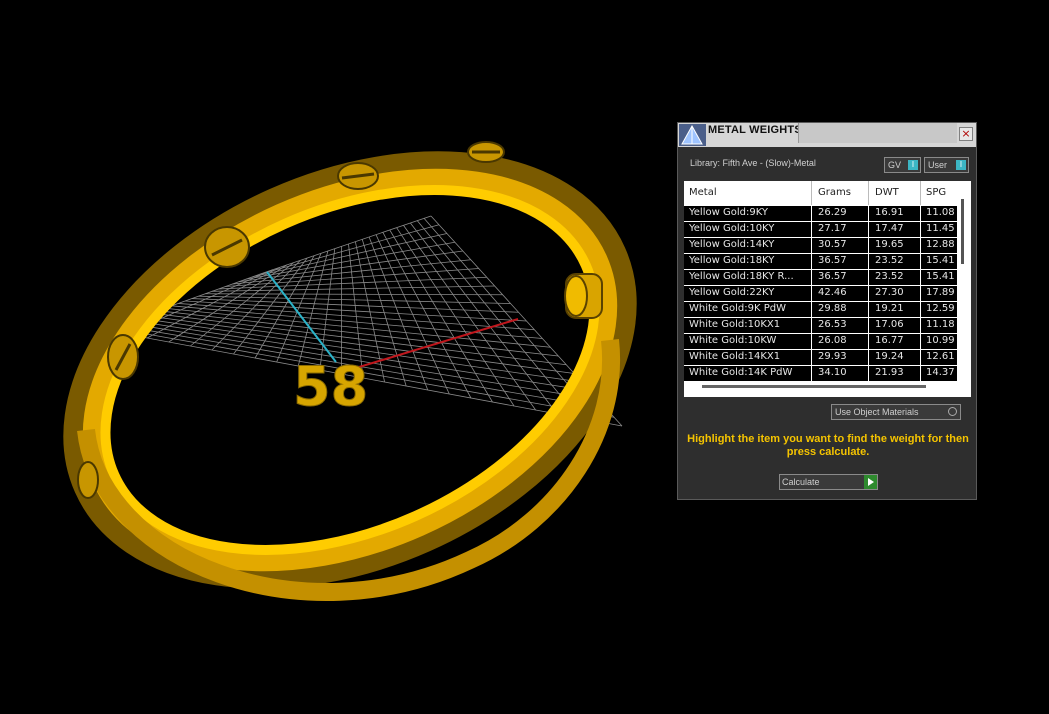 The height and width of the screenshot is (714, 1049). I want to click on table-row: Yellow Gold:14KY 30.57 19.65 12.88, so click(820, 246).